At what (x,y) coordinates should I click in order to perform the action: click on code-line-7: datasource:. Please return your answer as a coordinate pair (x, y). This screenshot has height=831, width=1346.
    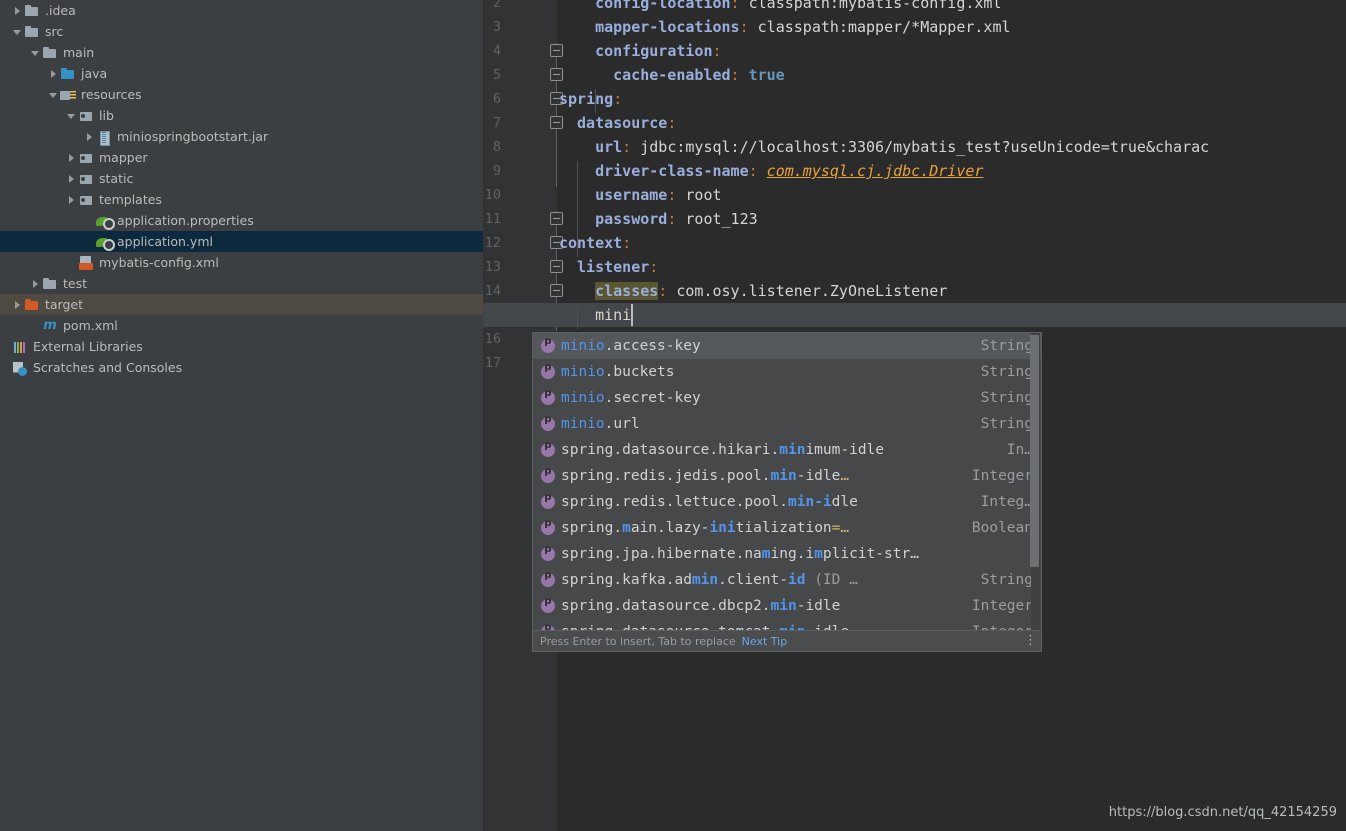
    Looking at the image, I should click on (626, 123).